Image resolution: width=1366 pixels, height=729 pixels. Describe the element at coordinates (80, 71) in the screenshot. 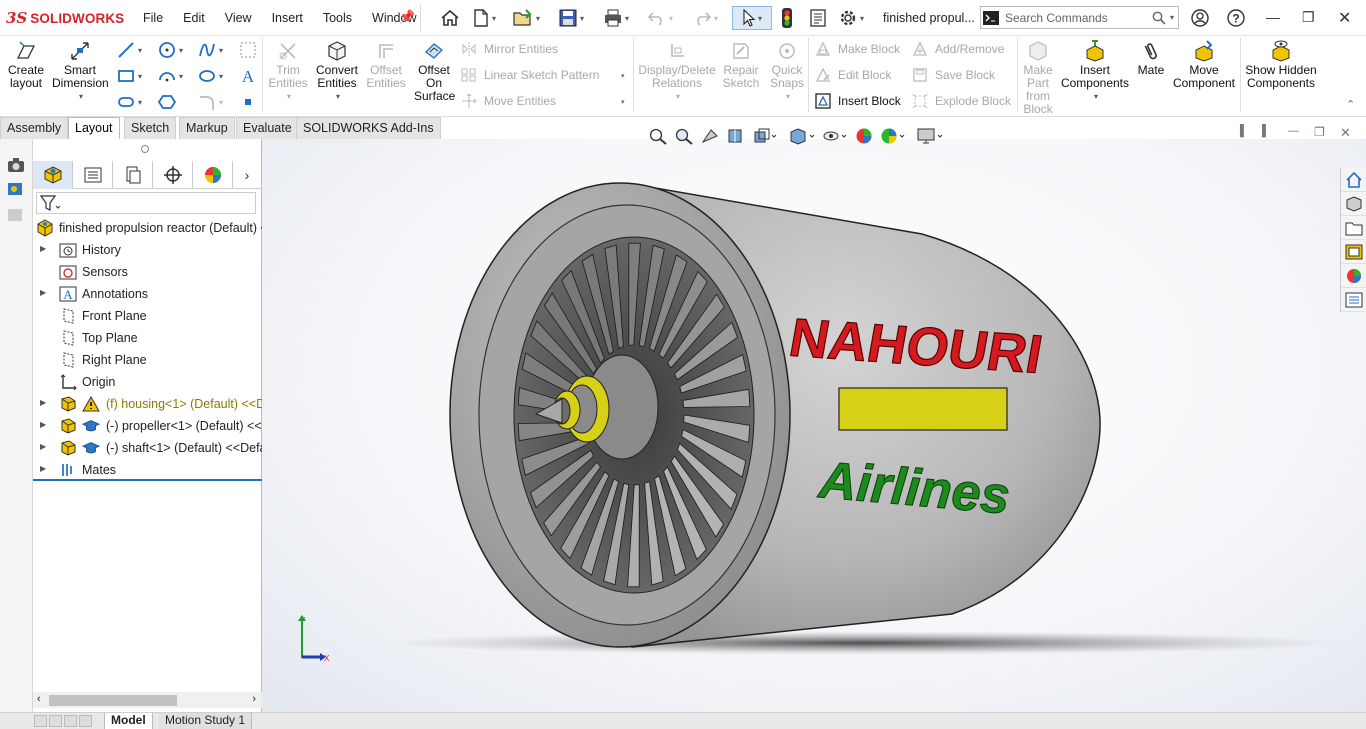

I see `smart-dimension-button: Smart Dimension ▾` at that location.